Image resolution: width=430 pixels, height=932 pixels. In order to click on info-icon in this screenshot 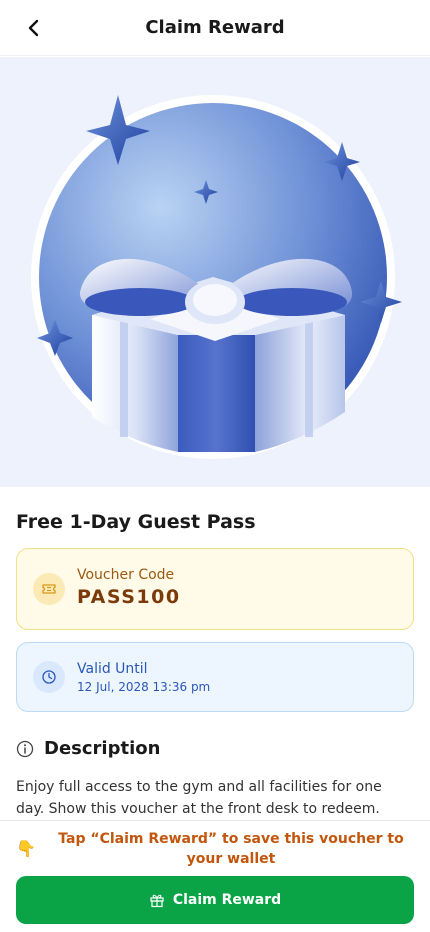, I will do `click(25, 748)`.